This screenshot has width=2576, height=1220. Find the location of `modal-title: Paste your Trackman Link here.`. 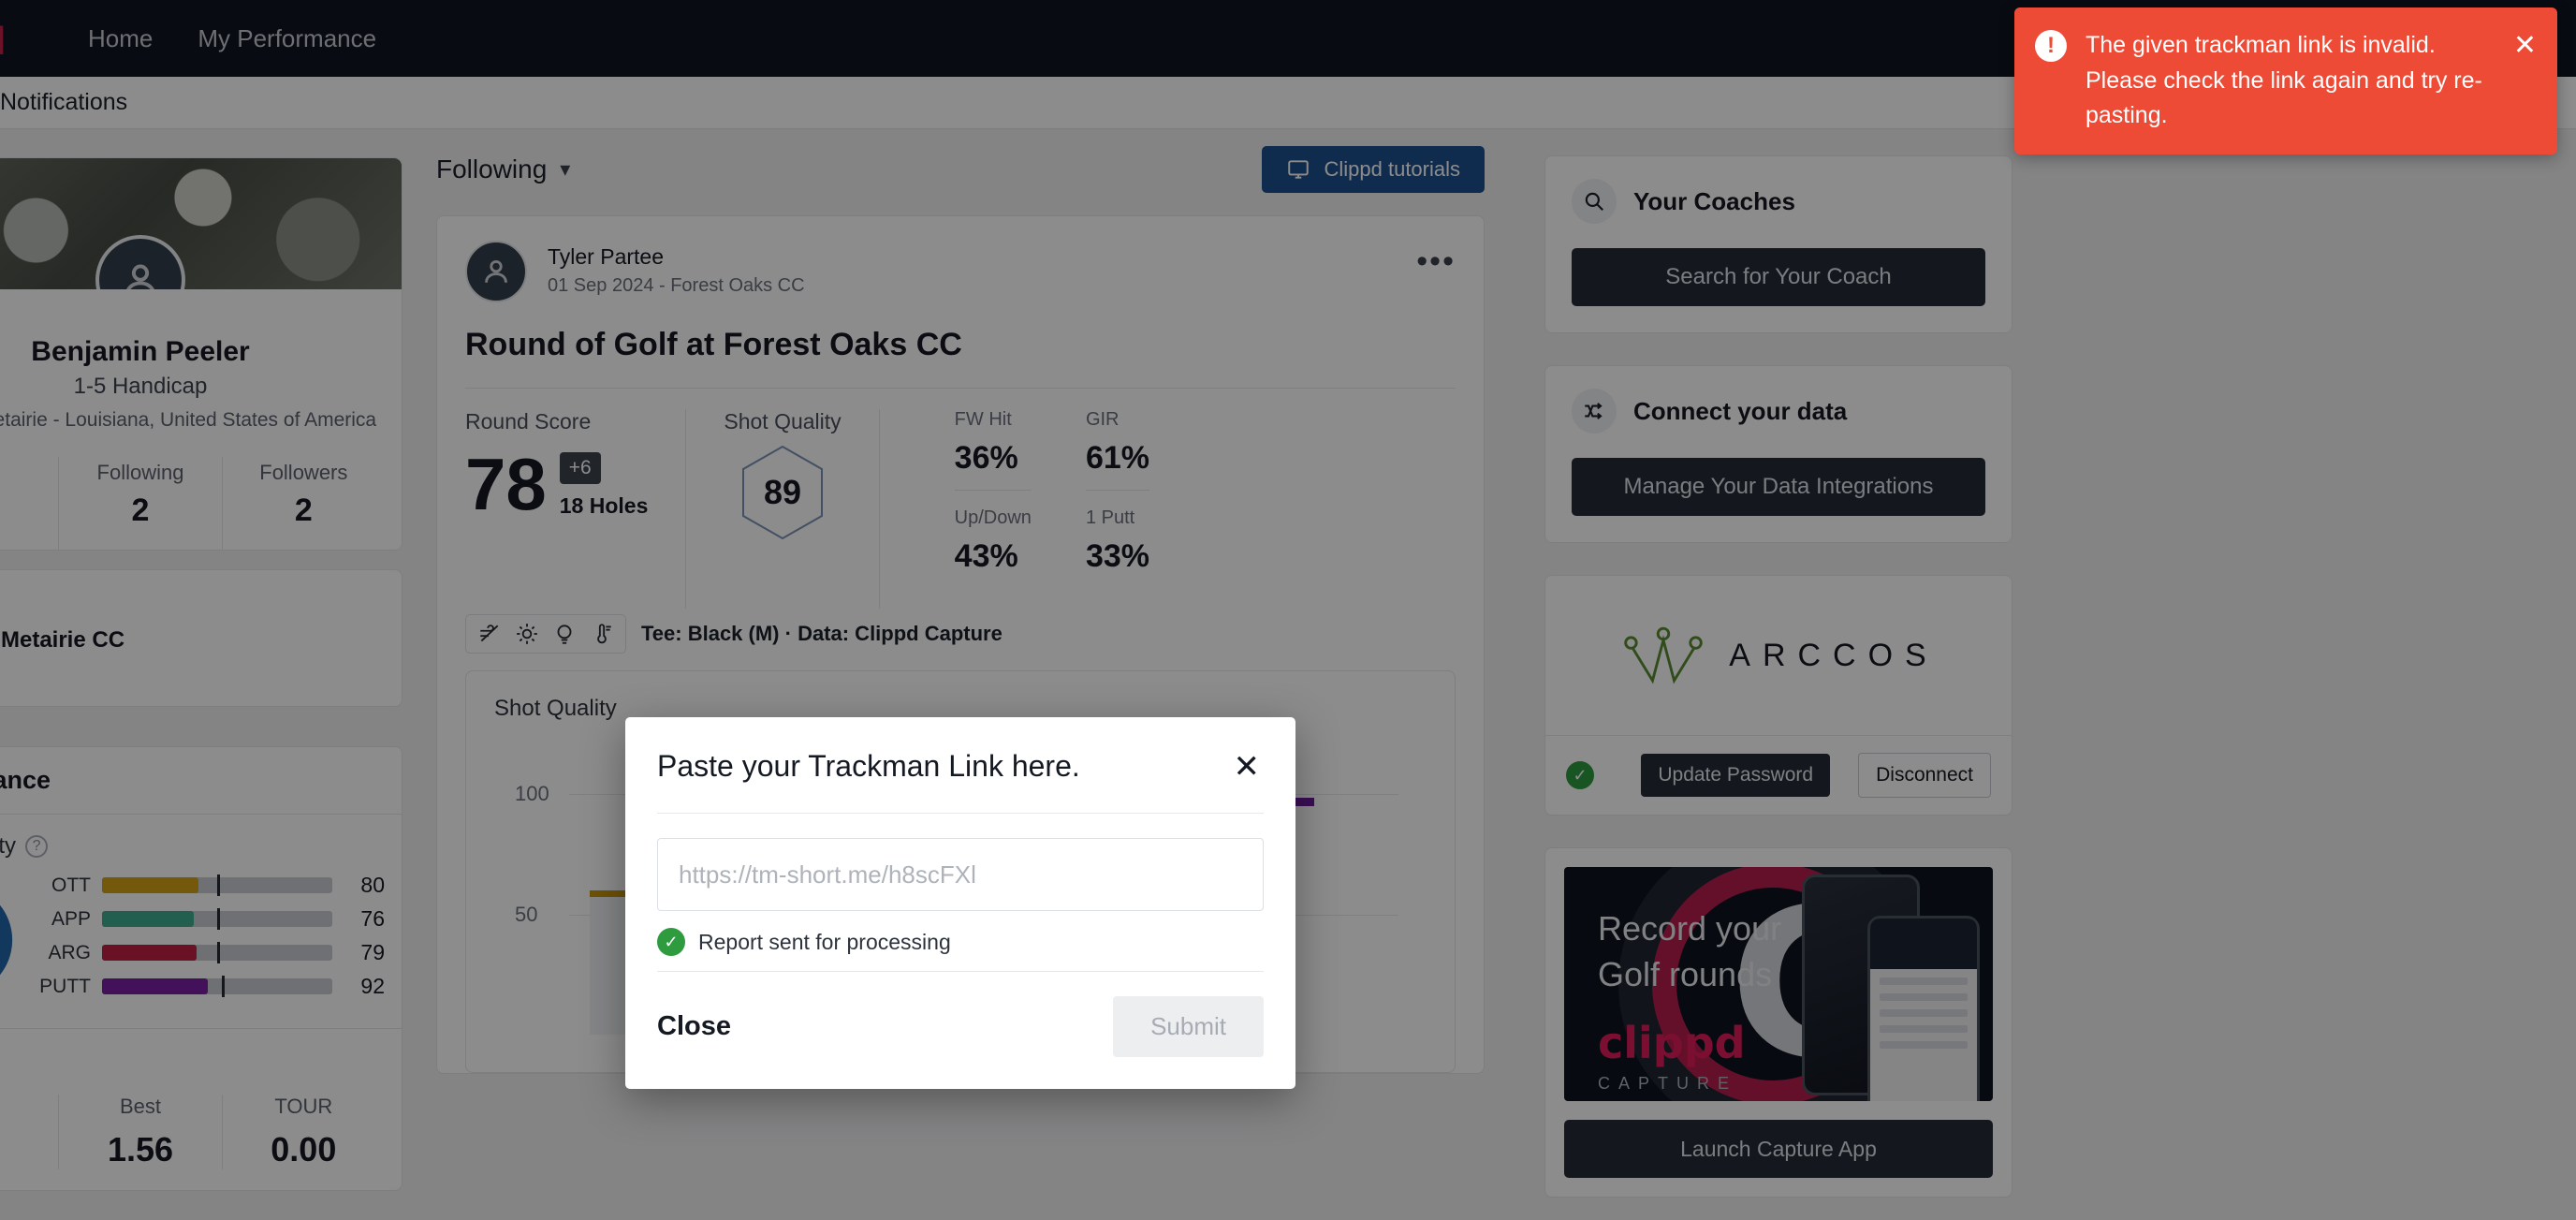

modal-title: Paste your Trackman Link here. is located at coordinates (868, 766).